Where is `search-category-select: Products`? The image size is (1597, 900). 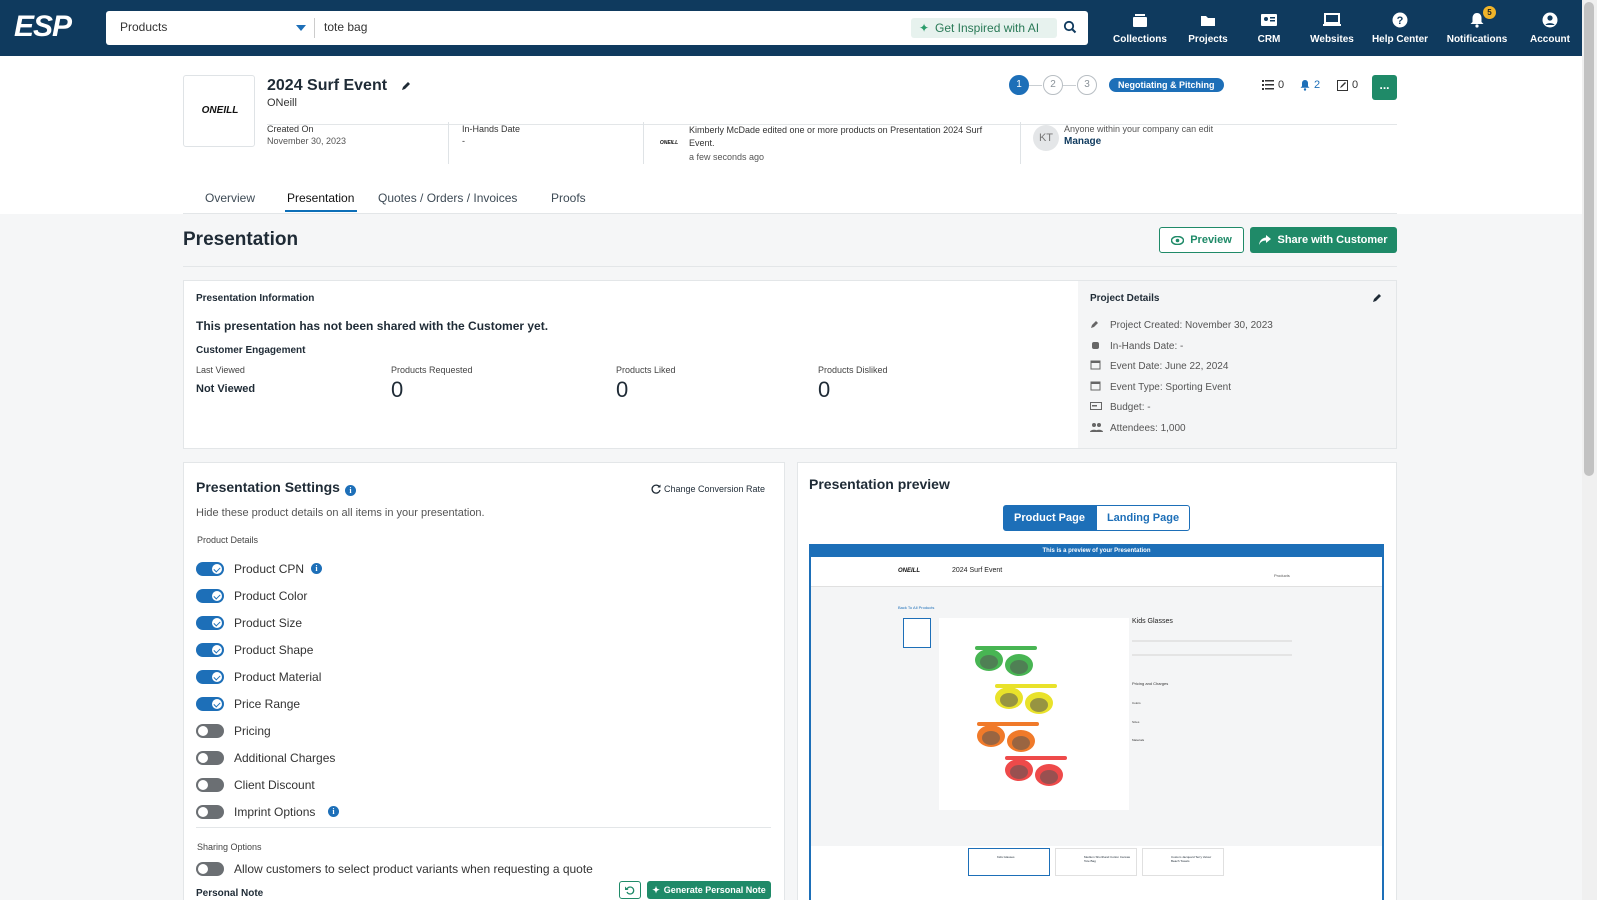 search-category-select: Products is located at coordinates (143, 27).